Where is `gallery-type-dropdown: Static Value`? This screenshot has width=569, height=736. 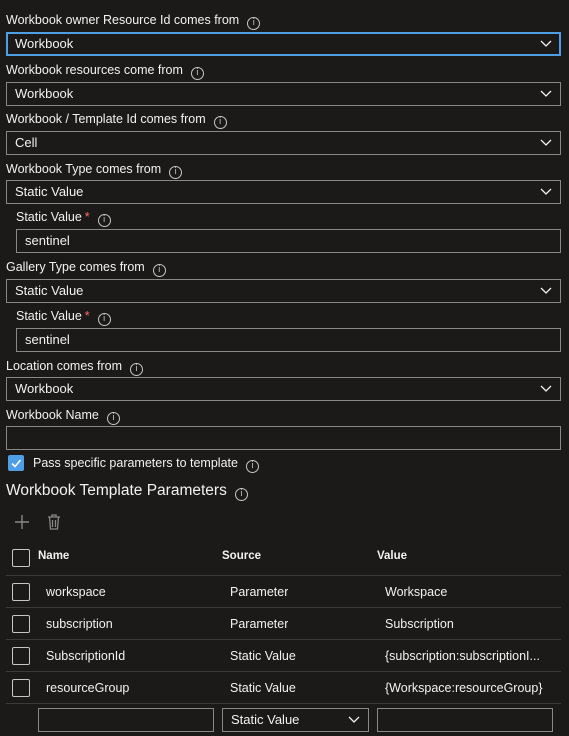
gallery-type-dropdown: Static Value is located at coordinates (283, 291).